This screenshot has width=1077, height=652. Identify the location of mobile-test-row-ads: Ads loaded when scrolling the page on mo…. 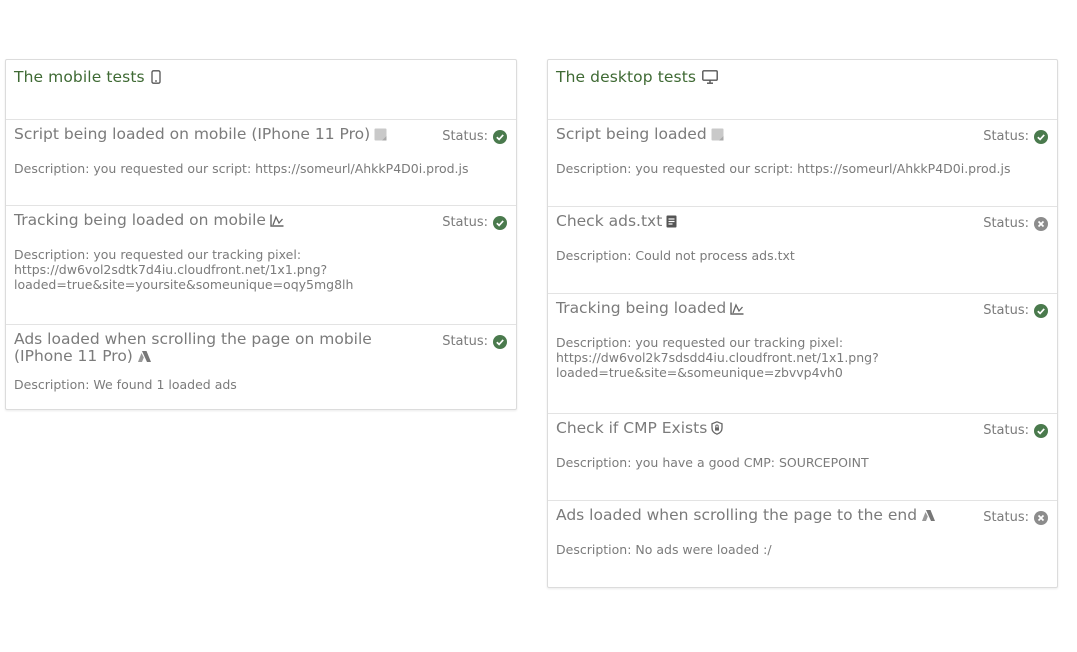
(261, 367).